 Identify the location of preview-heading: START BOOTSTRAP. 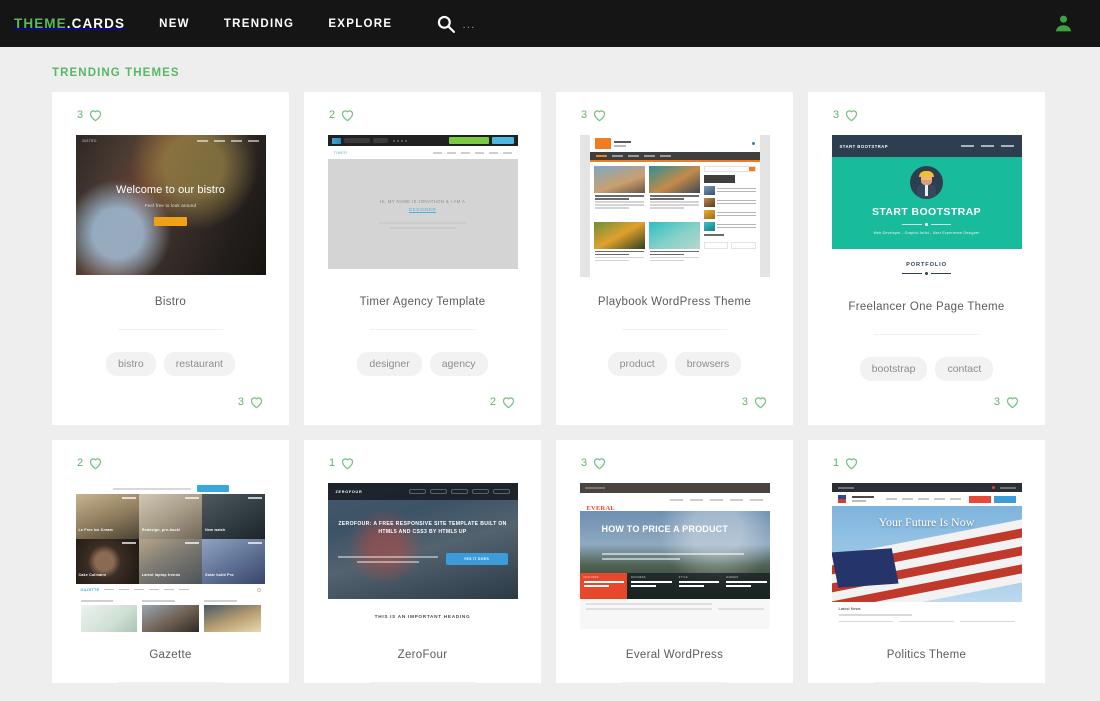
(926, 212).